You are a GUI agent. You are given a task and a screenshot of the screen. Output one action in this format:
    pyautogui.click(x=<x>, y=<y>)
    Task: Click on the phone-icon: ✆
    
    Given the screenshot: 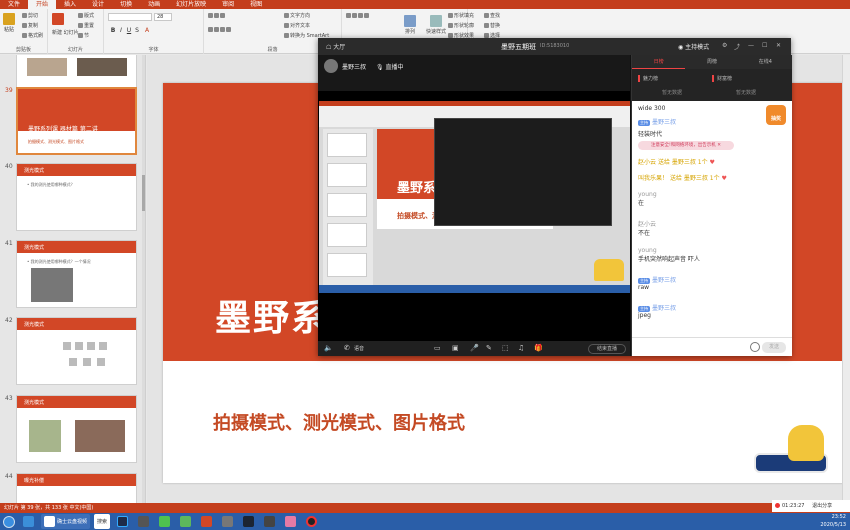 What is the action you would take?
    pyautogui.click(x=347, y=348)
    